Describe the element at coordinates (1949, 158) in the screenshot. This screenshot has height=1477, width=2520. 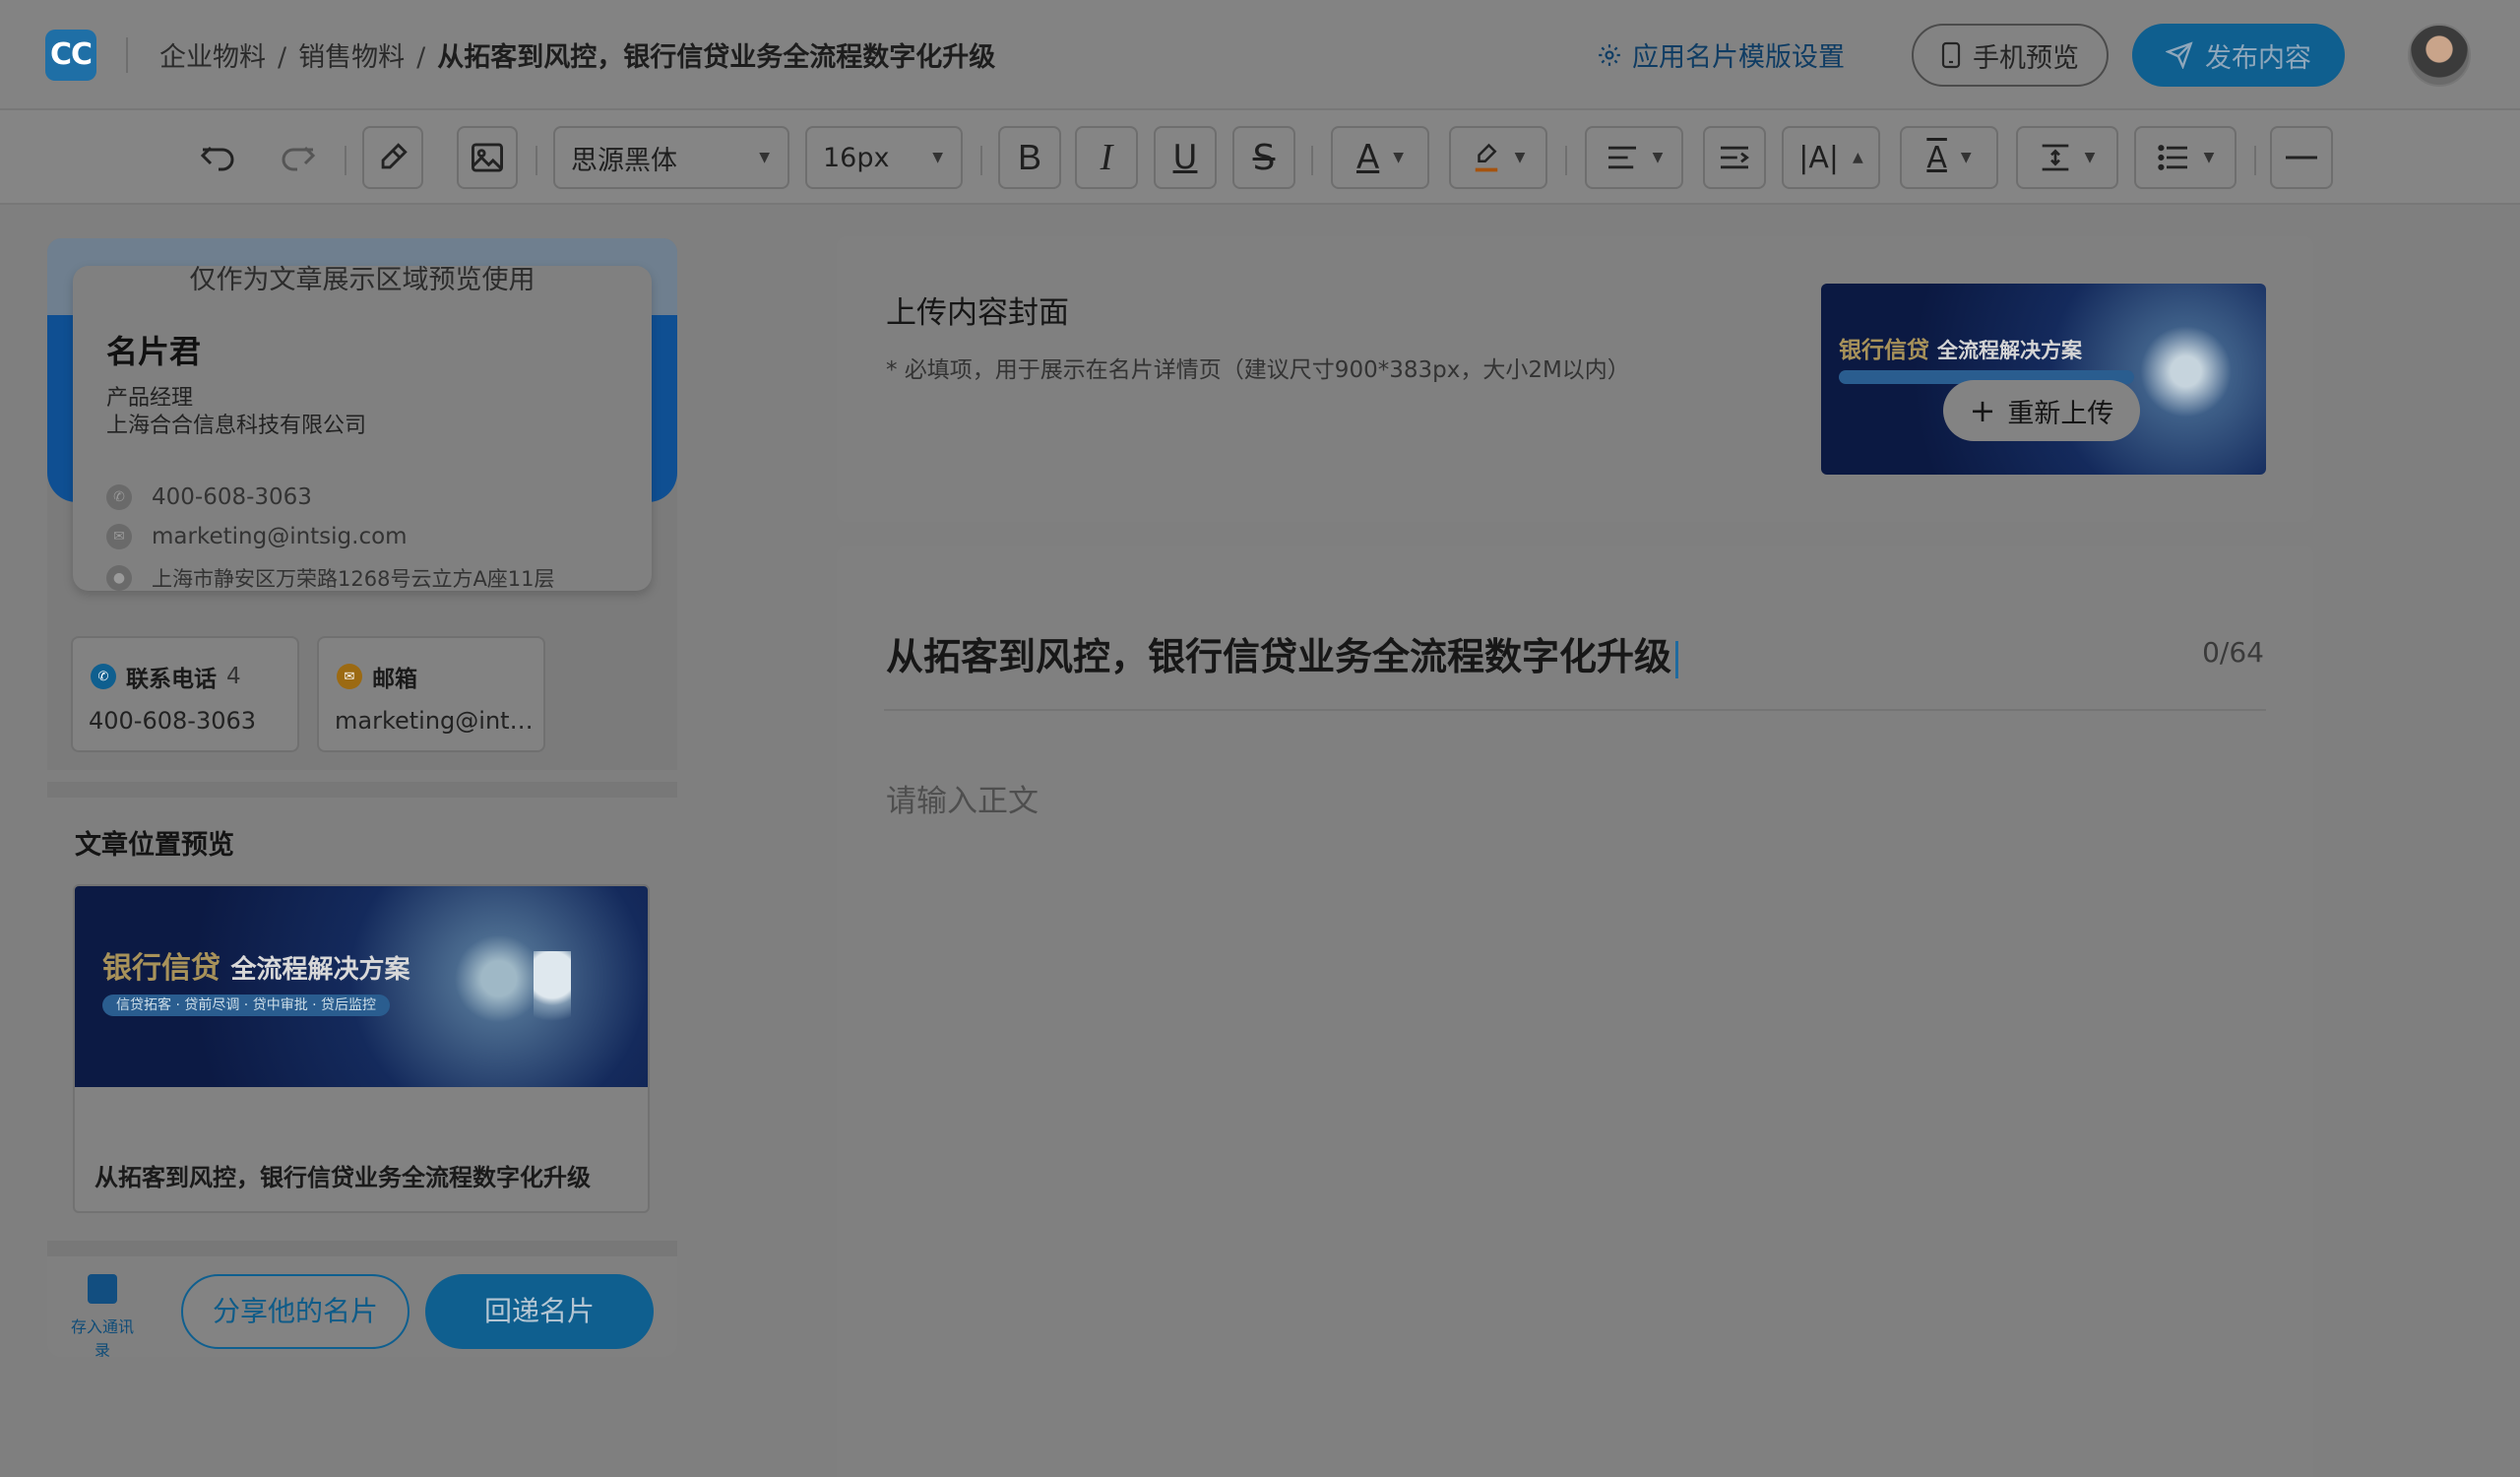
I see `text-baseline-icon: A ▼` at that location.